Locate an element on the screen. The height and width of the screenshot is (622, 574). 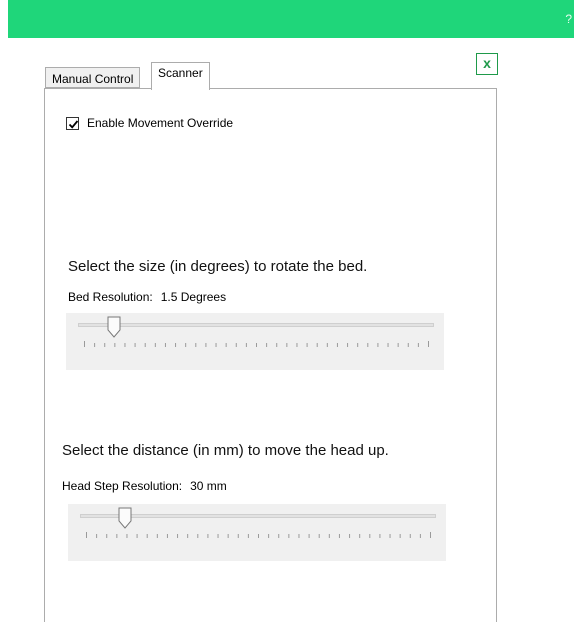
tab-manual-control: Manual Control is located at coordinates (93, 77).